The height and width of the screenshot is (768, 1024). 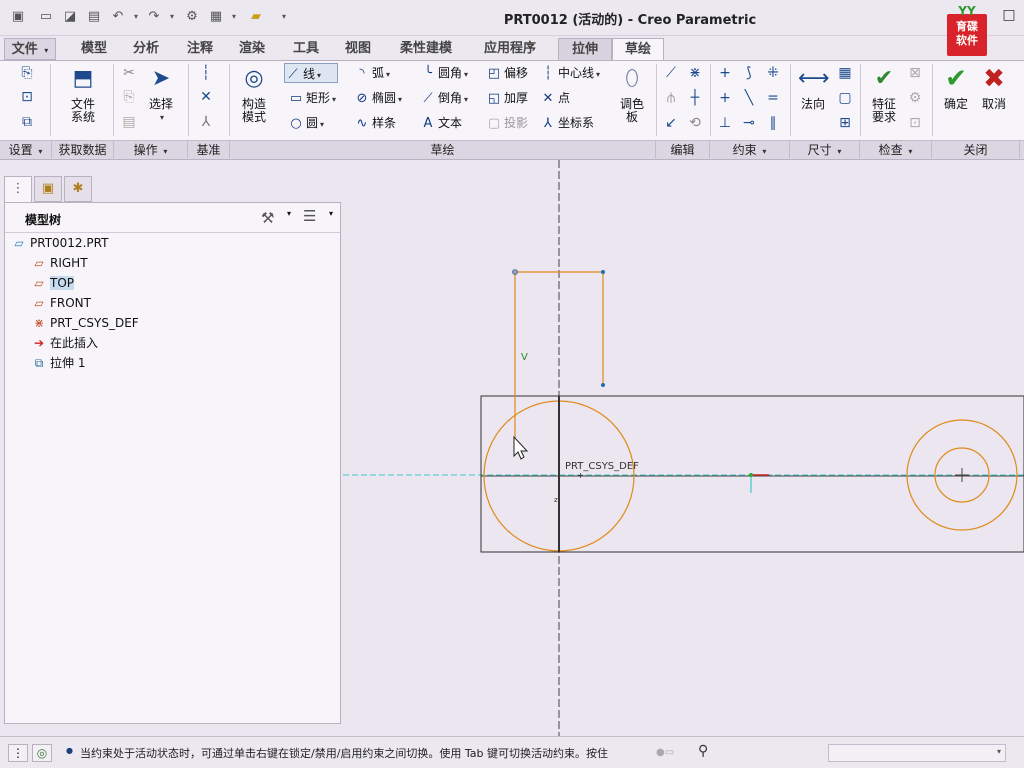 I want to click on horizontal-constraint-icon: +, so click(x=725, y=98).